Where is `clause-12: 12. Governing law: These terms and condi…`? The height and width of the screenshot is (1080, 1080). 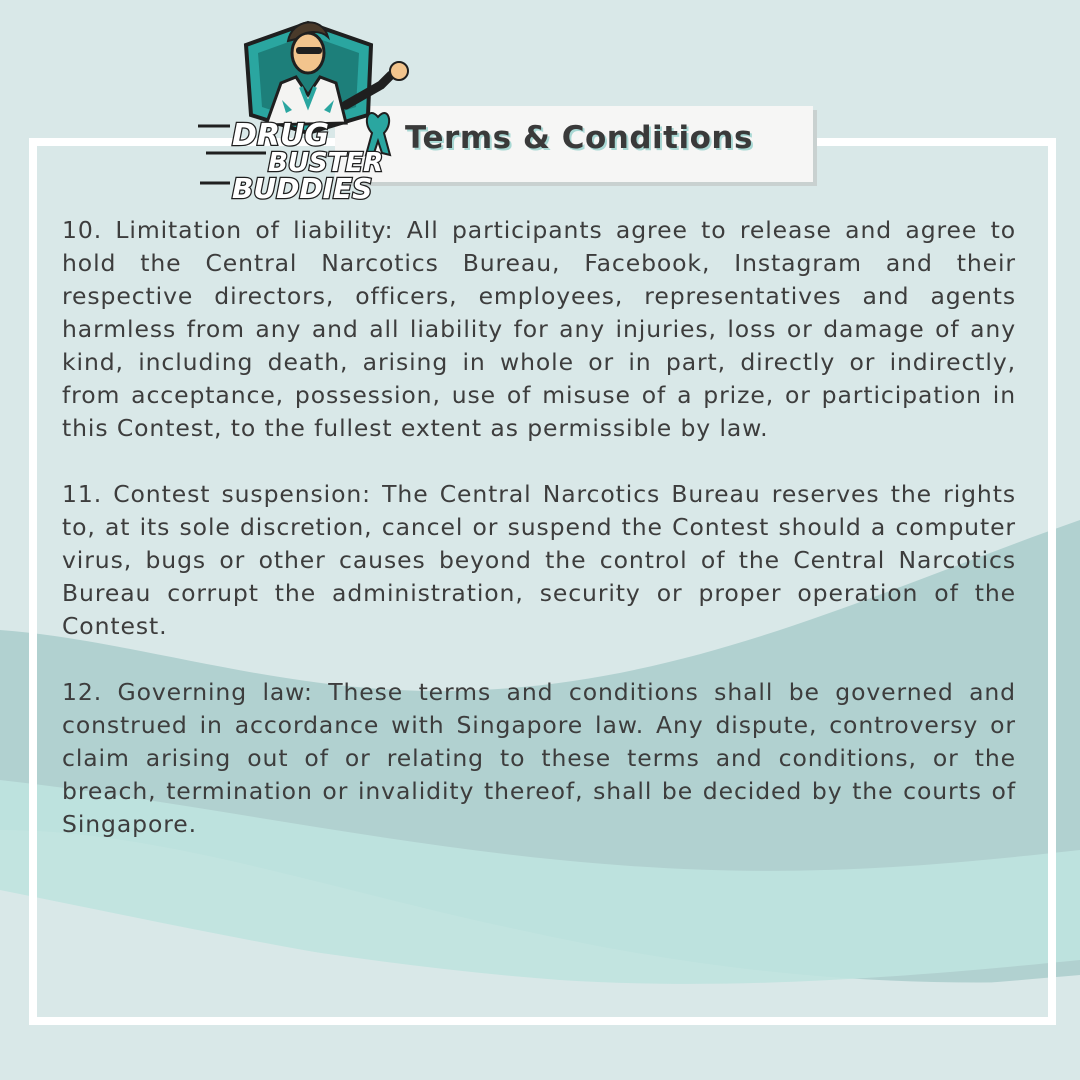 clause-12: 12. Governing law: These terms and condi… is located at coordinates (539, 758).